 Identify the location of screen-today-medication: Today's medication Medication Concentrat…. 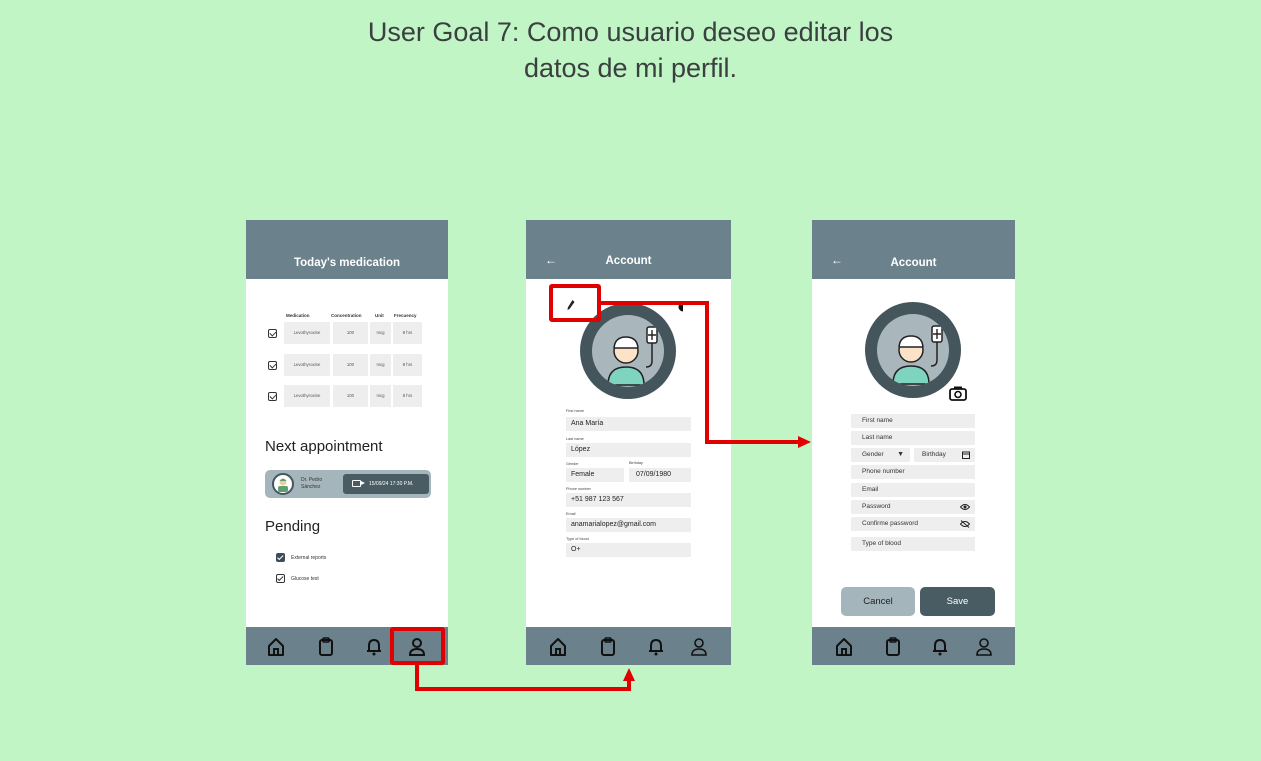
(347, 442).